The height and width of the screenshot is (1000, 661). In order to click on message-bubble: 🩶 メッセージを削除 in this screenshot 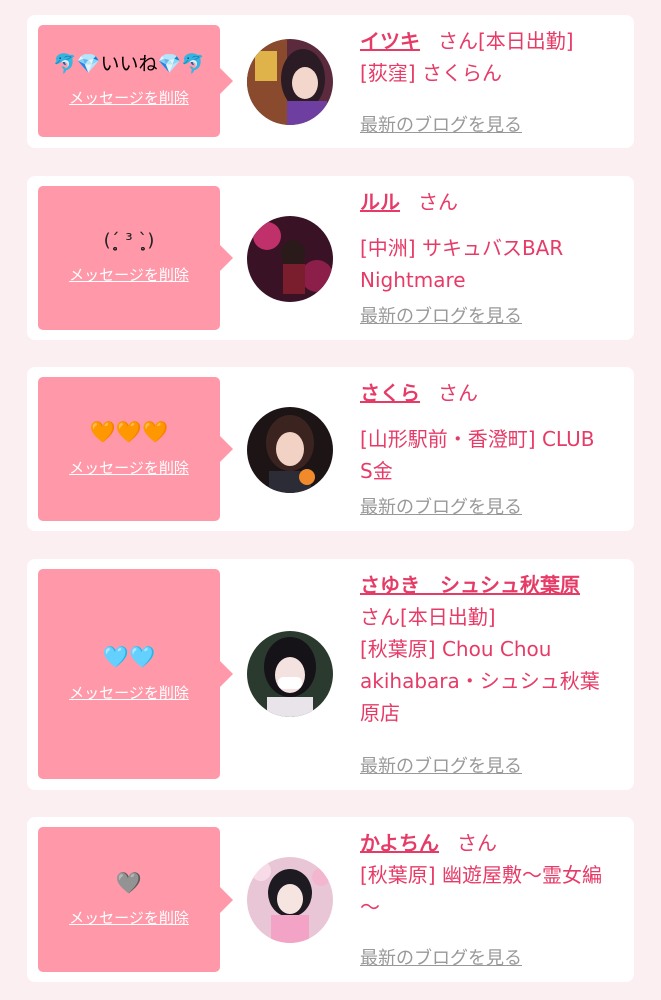, I will do `click(135, 899)`.